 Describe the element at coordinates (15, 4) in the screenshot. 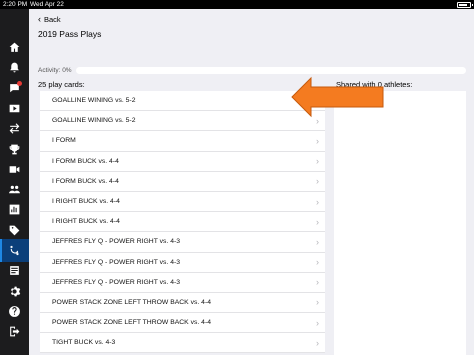

I see `status-time: 2:20 PM` at that location.